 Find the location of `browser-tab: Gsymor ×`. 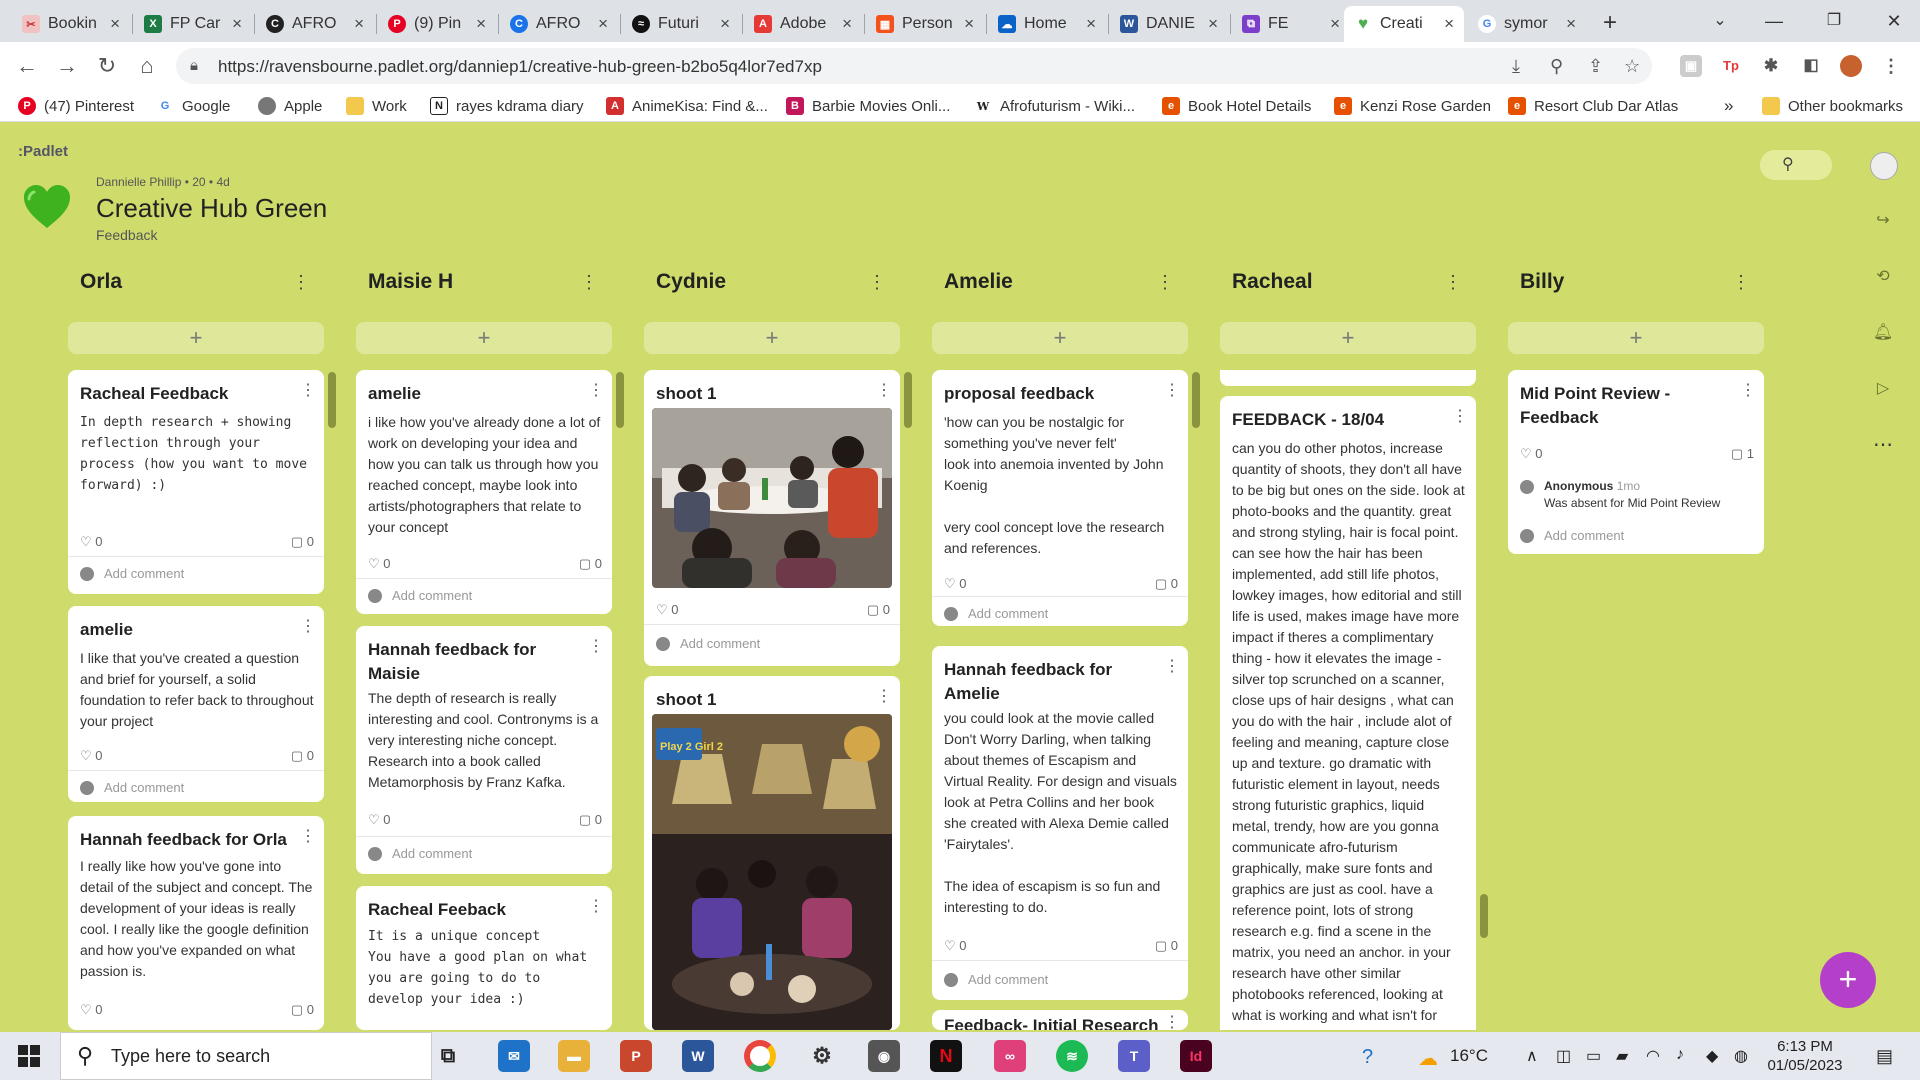

browser-tab: Gsymor × is located at coordinates (1527, 24).